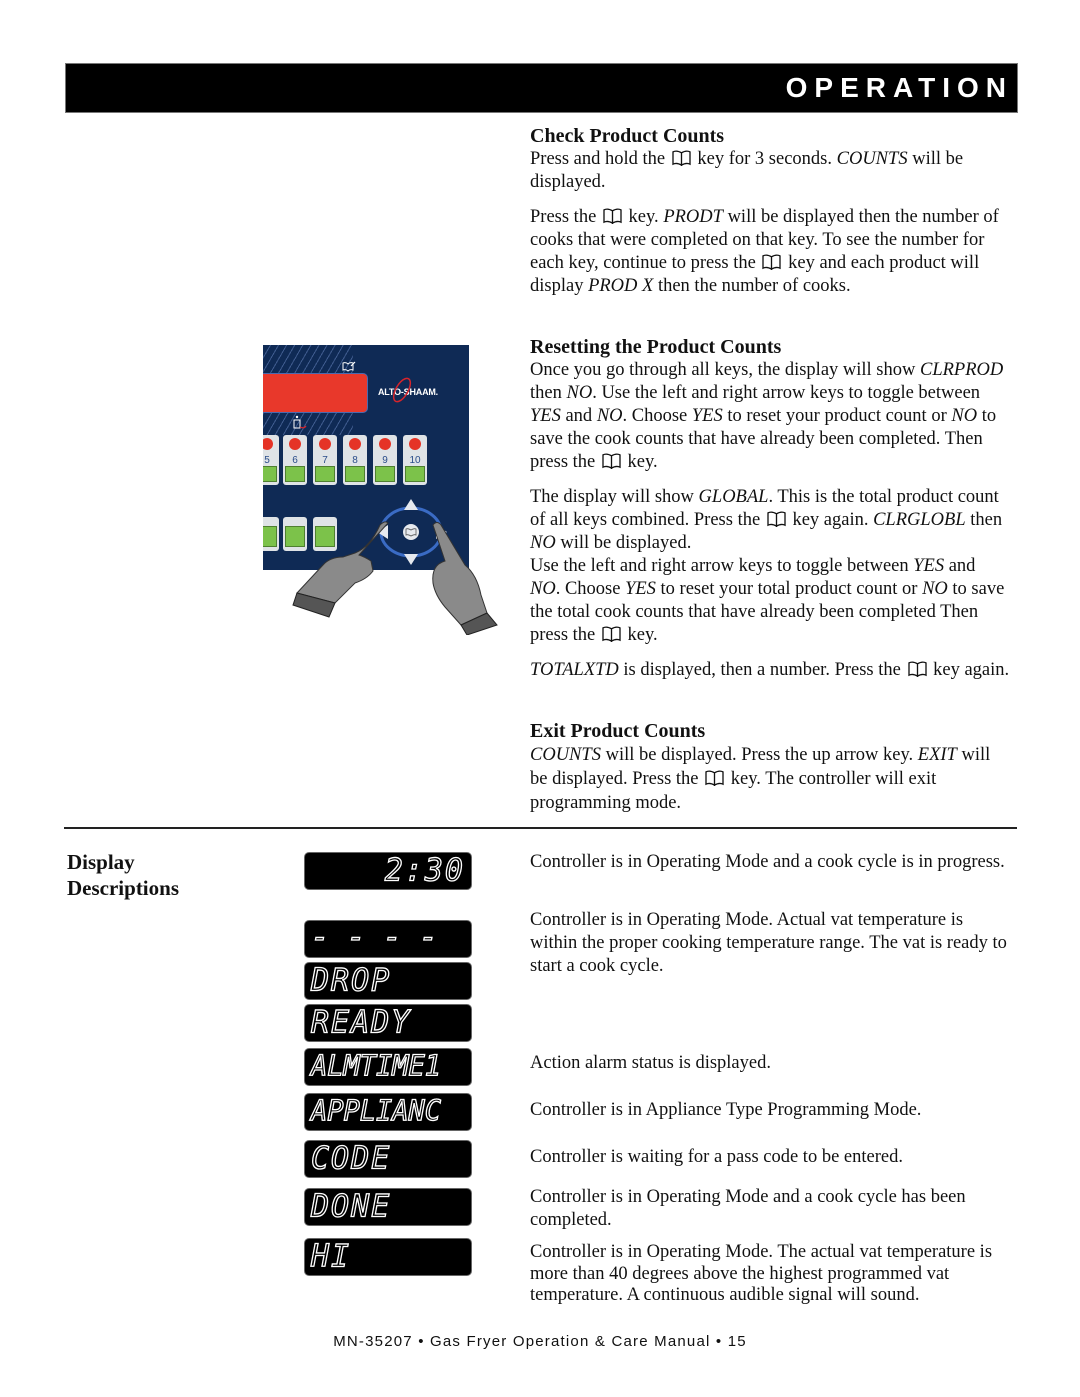  What do you see at coordinates (388, 1112) in the screenshot?
I see `lcd-display-applianc: APPLIANC` at bounding box center [388, 1112].